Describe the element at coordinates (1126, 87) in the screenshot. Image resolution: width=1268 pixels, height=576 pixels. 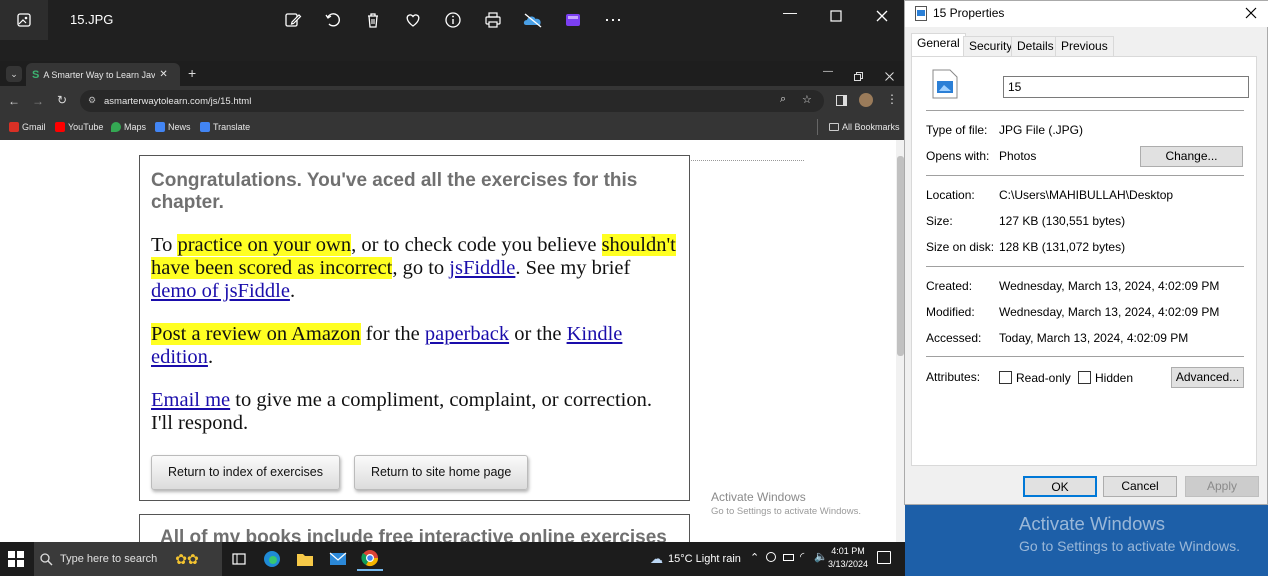
I see `filename-field: 15` at that location.